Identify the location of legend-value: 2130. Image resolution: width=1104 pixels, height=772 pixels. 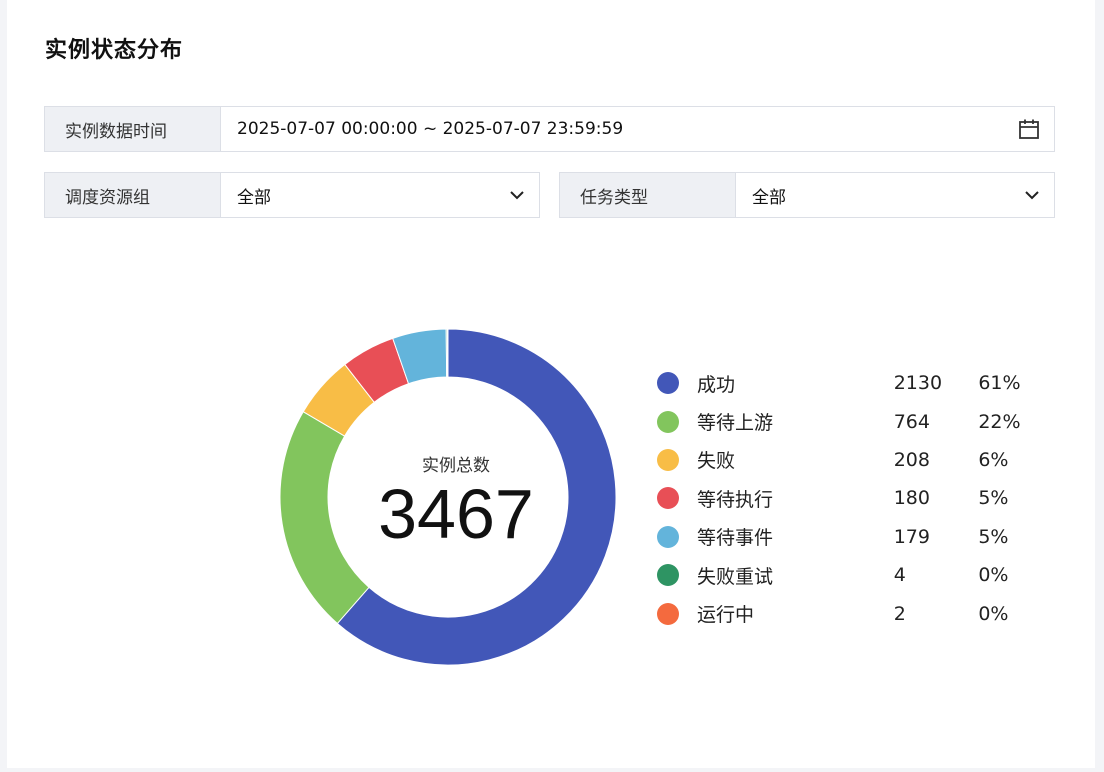
(918, 383).